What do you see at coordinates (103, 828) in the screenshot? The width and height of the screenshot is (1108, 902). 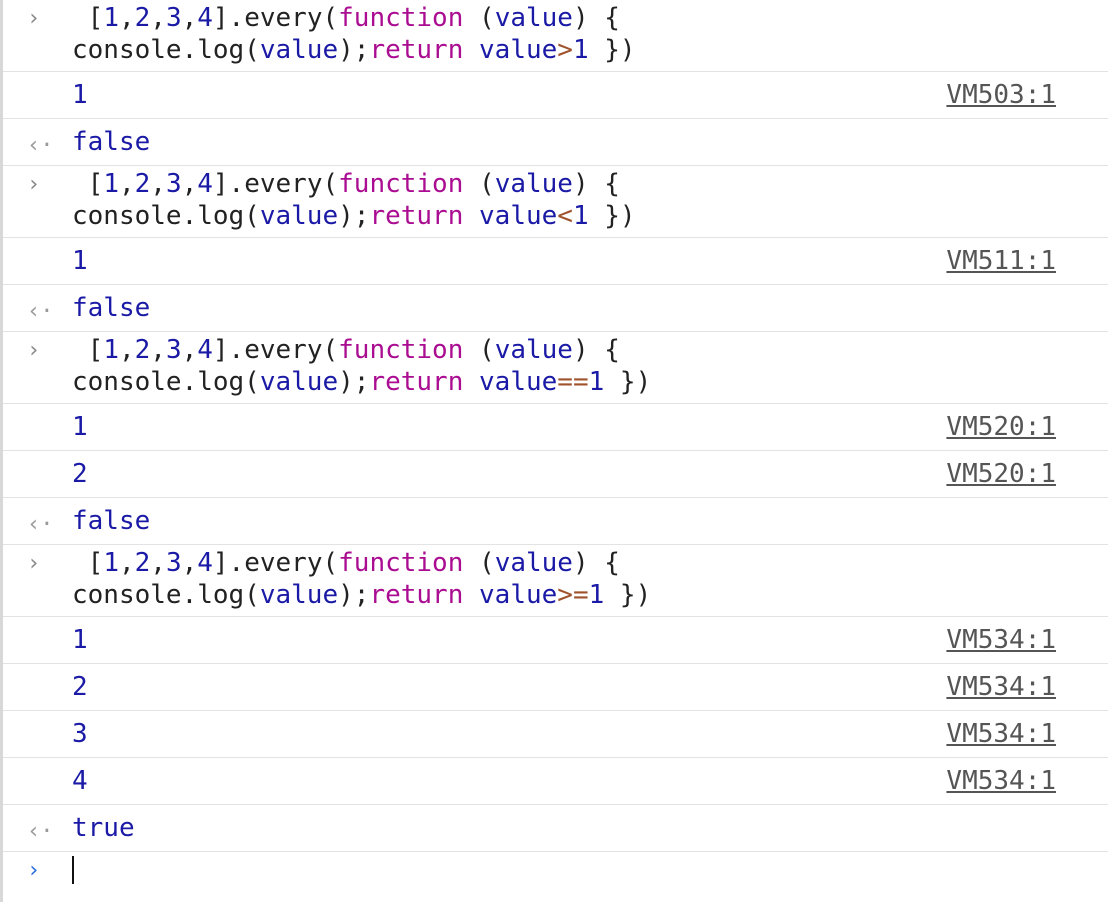 I see `result-value: true` at bounding box center [103, 828].